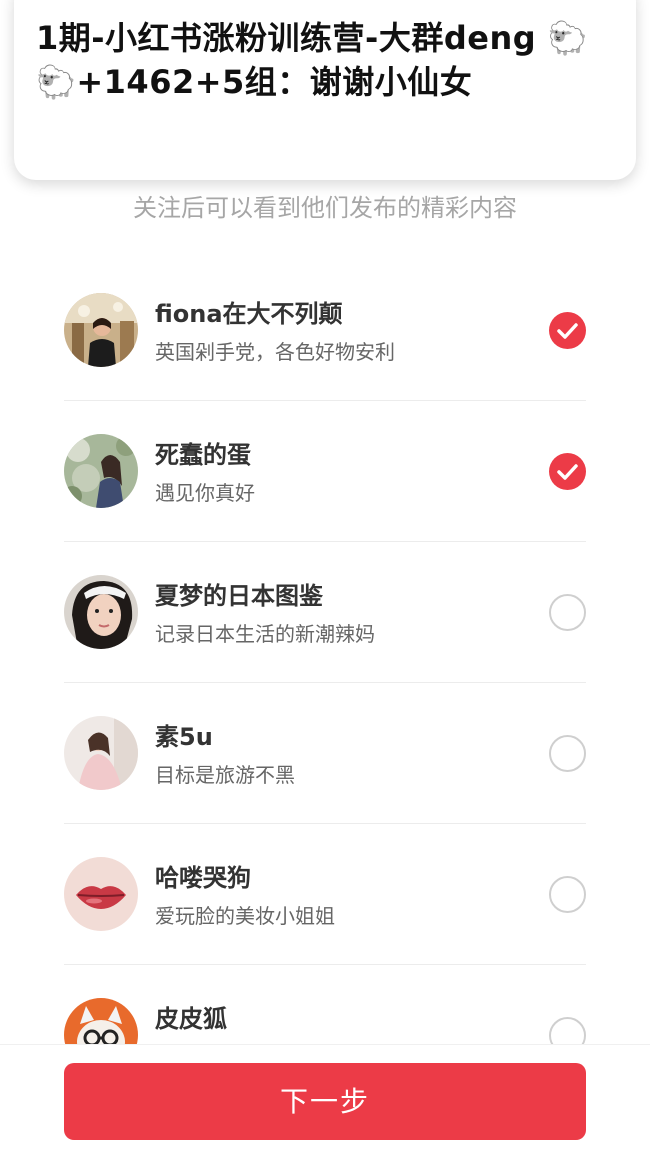 The image size is (650, 1156). Describe the element at coordinates (265, 634) in the screenshot. I see `user-description: 记录日本生活的新潮辣妈` at that location.